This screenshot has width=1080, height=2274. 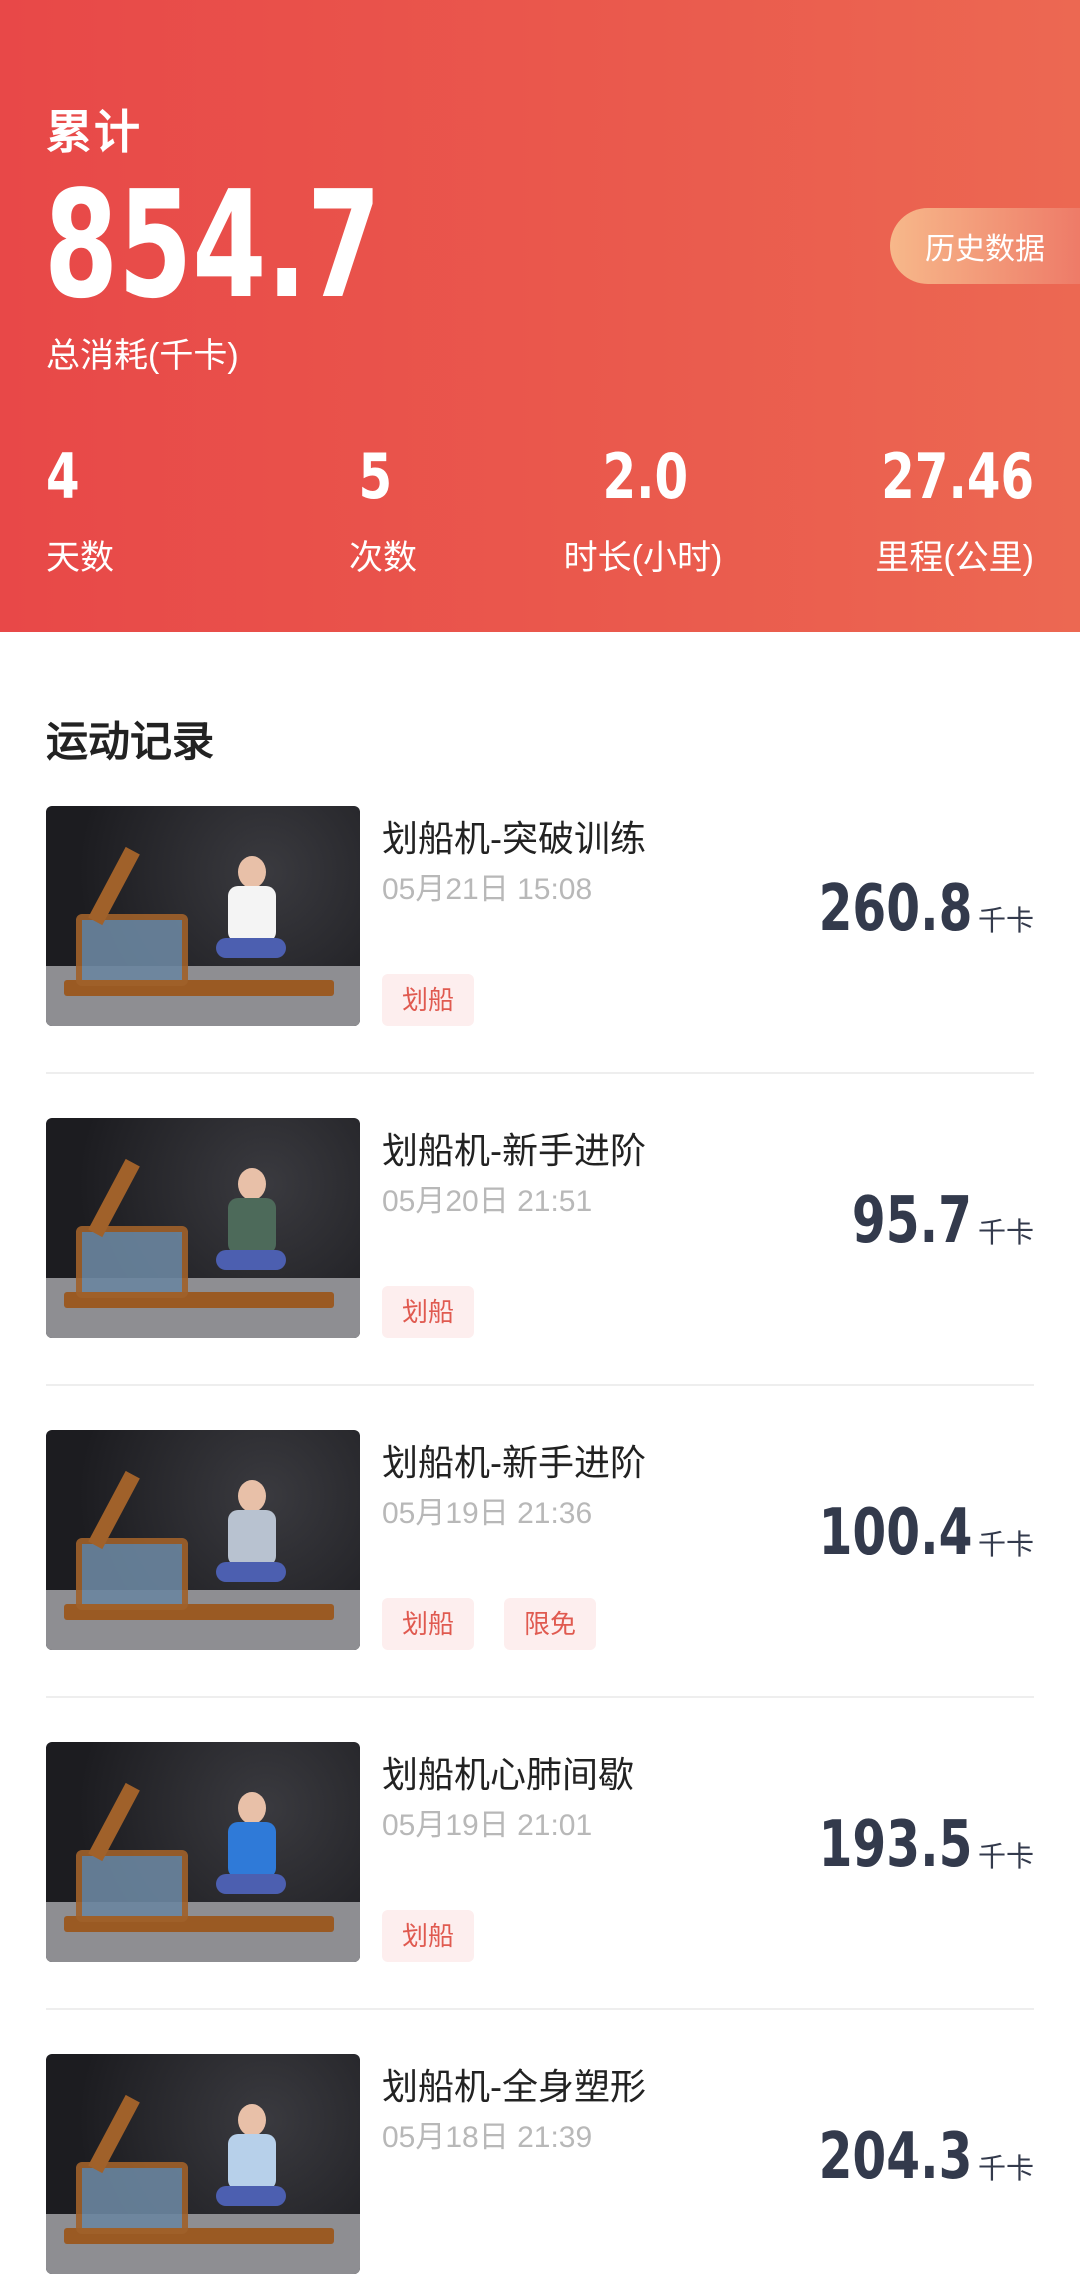 I want to click on record-calories-value: 95.7, so click(x=911, y=1221).